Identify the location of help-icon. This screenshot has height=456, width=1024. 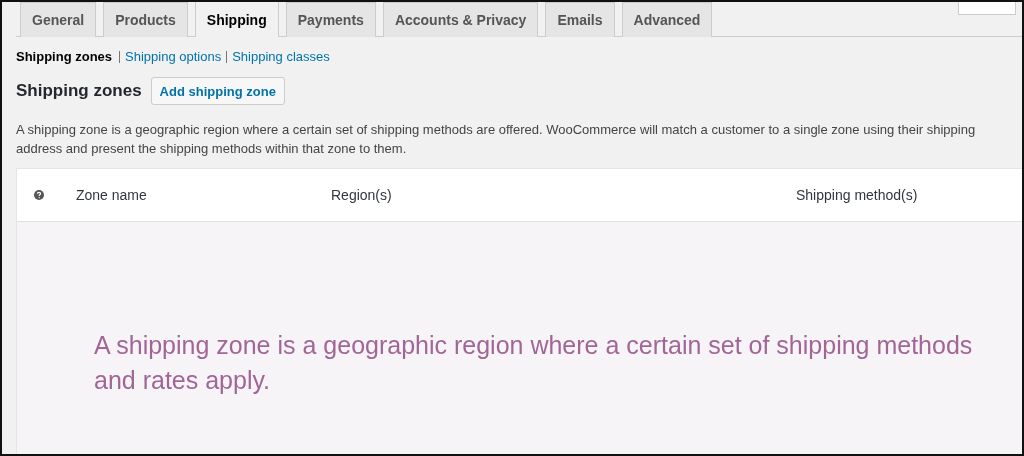
(39, 195).